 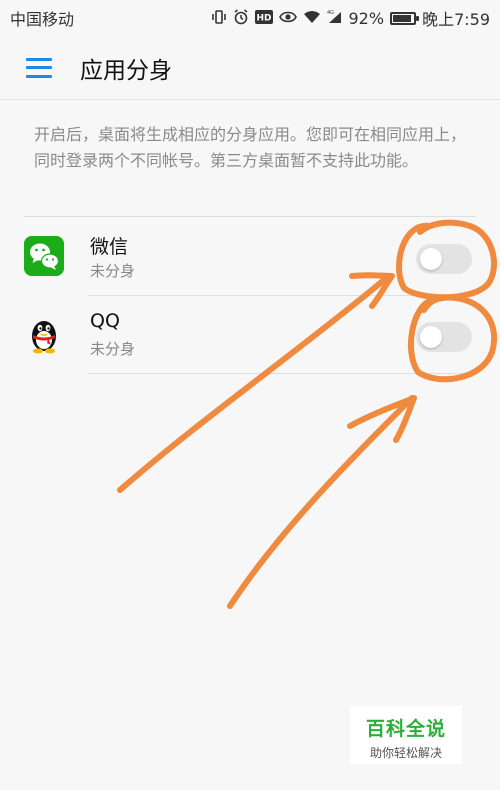 What do you see at coordinates (39, 67) in the screenshot?
I see `menu-icon` at bounding box center [39, 67].